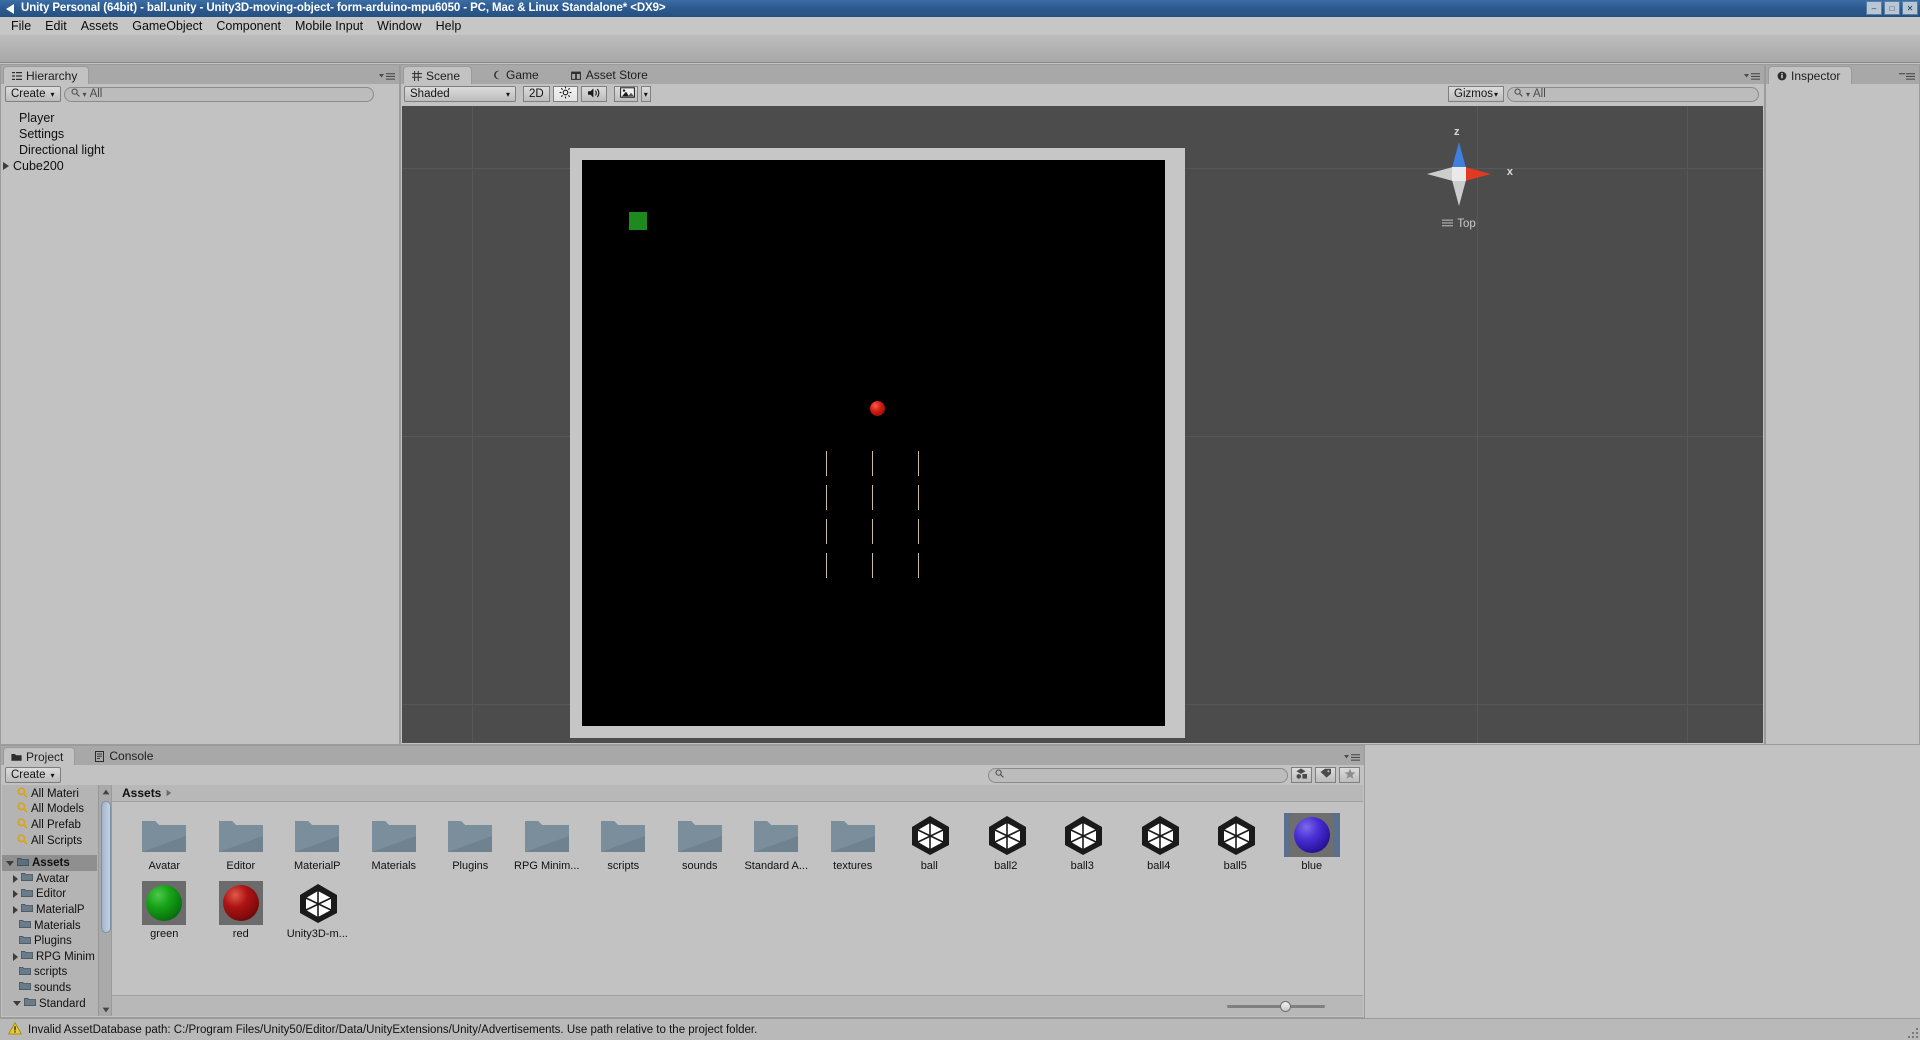 The width and height of the screenshot is (1920, 1040). What do you see at coordinates (105, 867) in the screenshot?
I see `scrollbar-thumb` at bounding box center [105, 867].